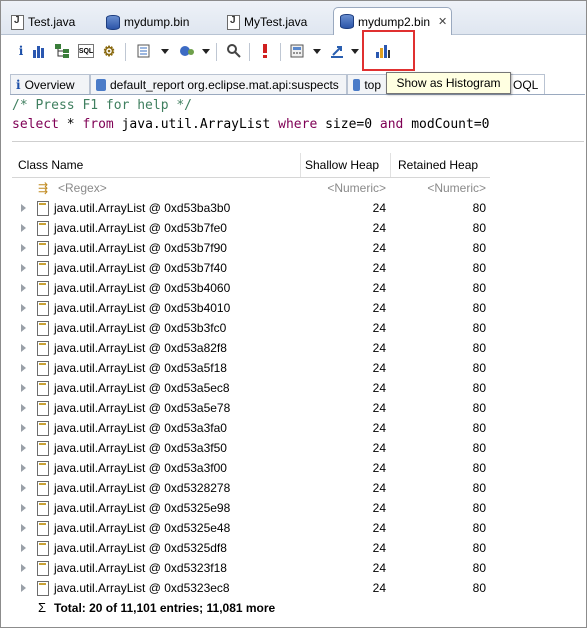  What do you see at coordinates (439, 188) in the screenshot?
I see `retained-filter-input: <Numeric>` at bounding box center [439, 188].